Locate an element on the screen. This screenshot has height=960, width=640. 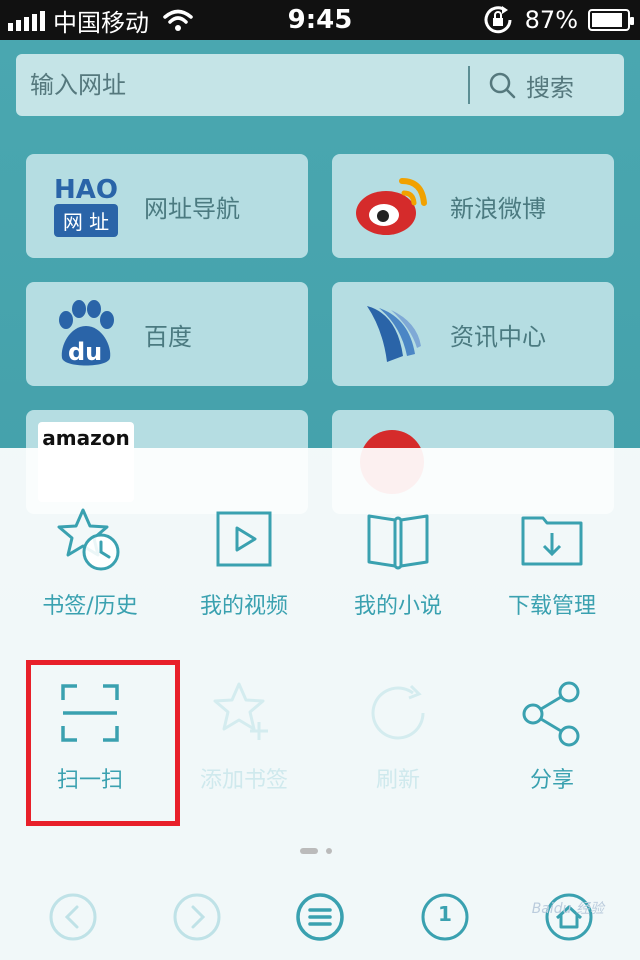
menu-item-my-novels: 我的小说 is located at coordinates (398, 567).